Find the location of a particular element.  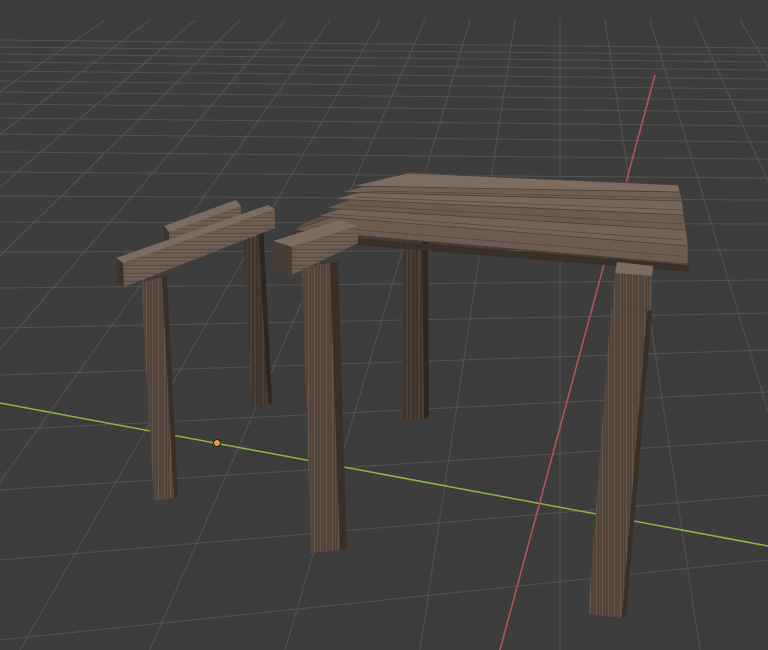

small-frame-left-post is located at coordinates (159, 388).